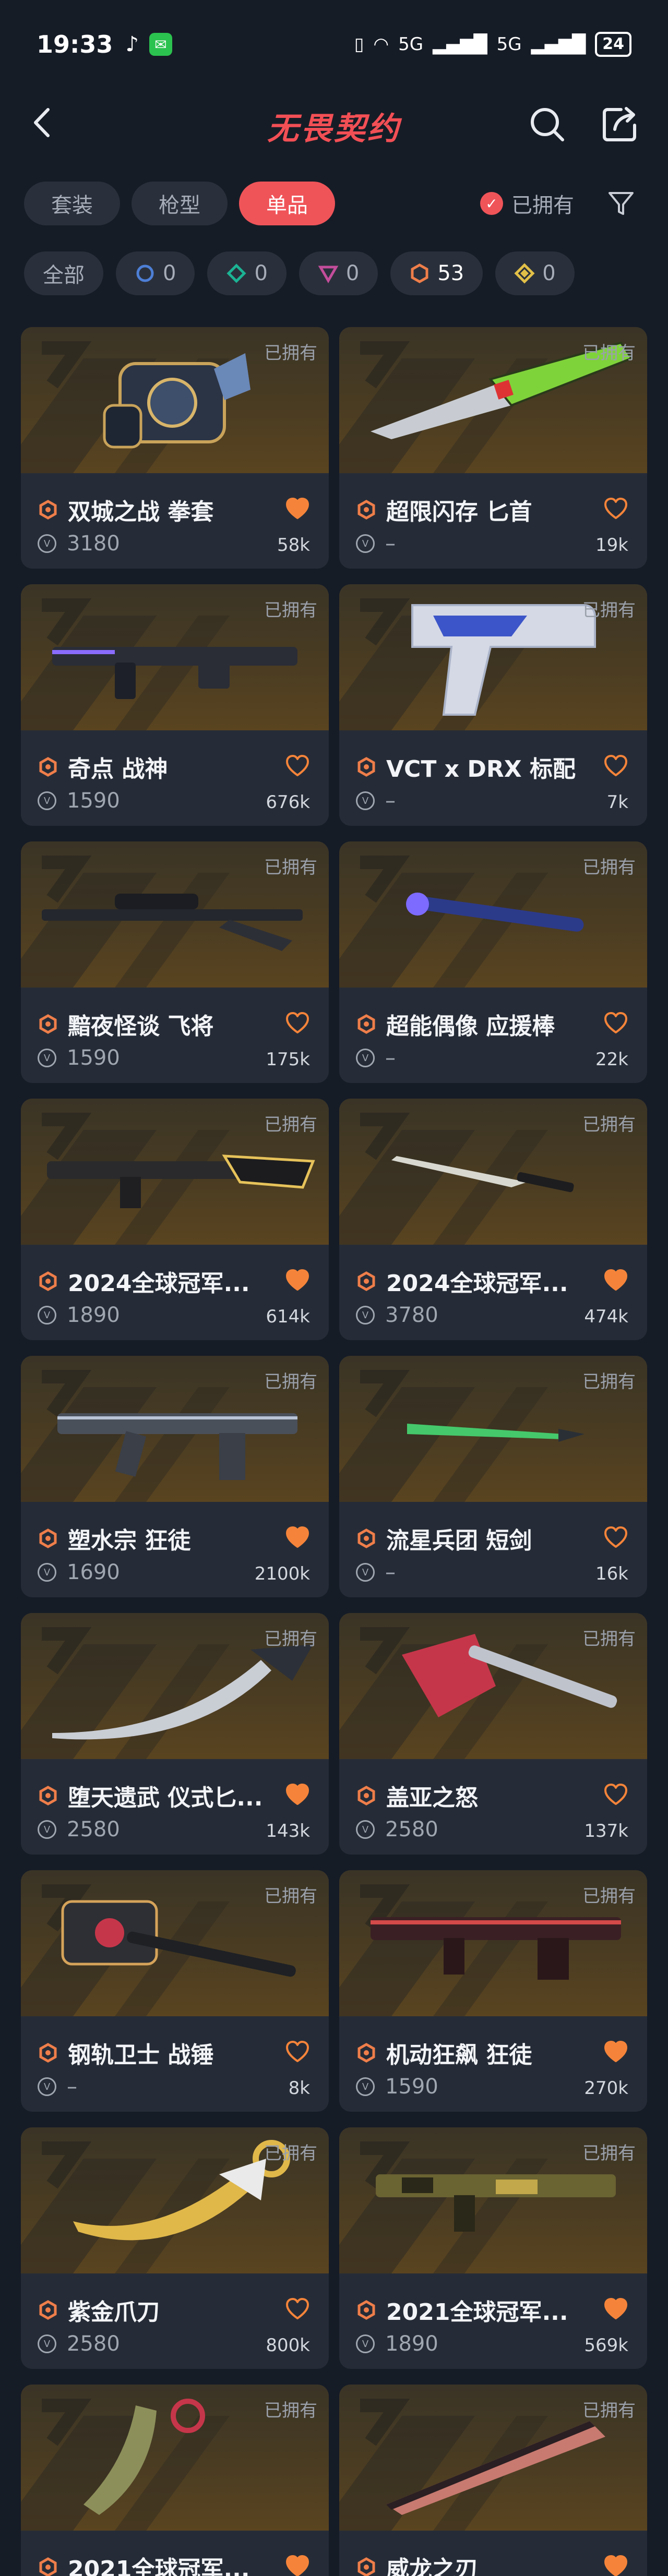 Image resolution: width=668 pixels, height=2576 pixels. Describe the element at coordinates (509, 44) in the screenshot. I see `signal-label-2: 5G` at that location.